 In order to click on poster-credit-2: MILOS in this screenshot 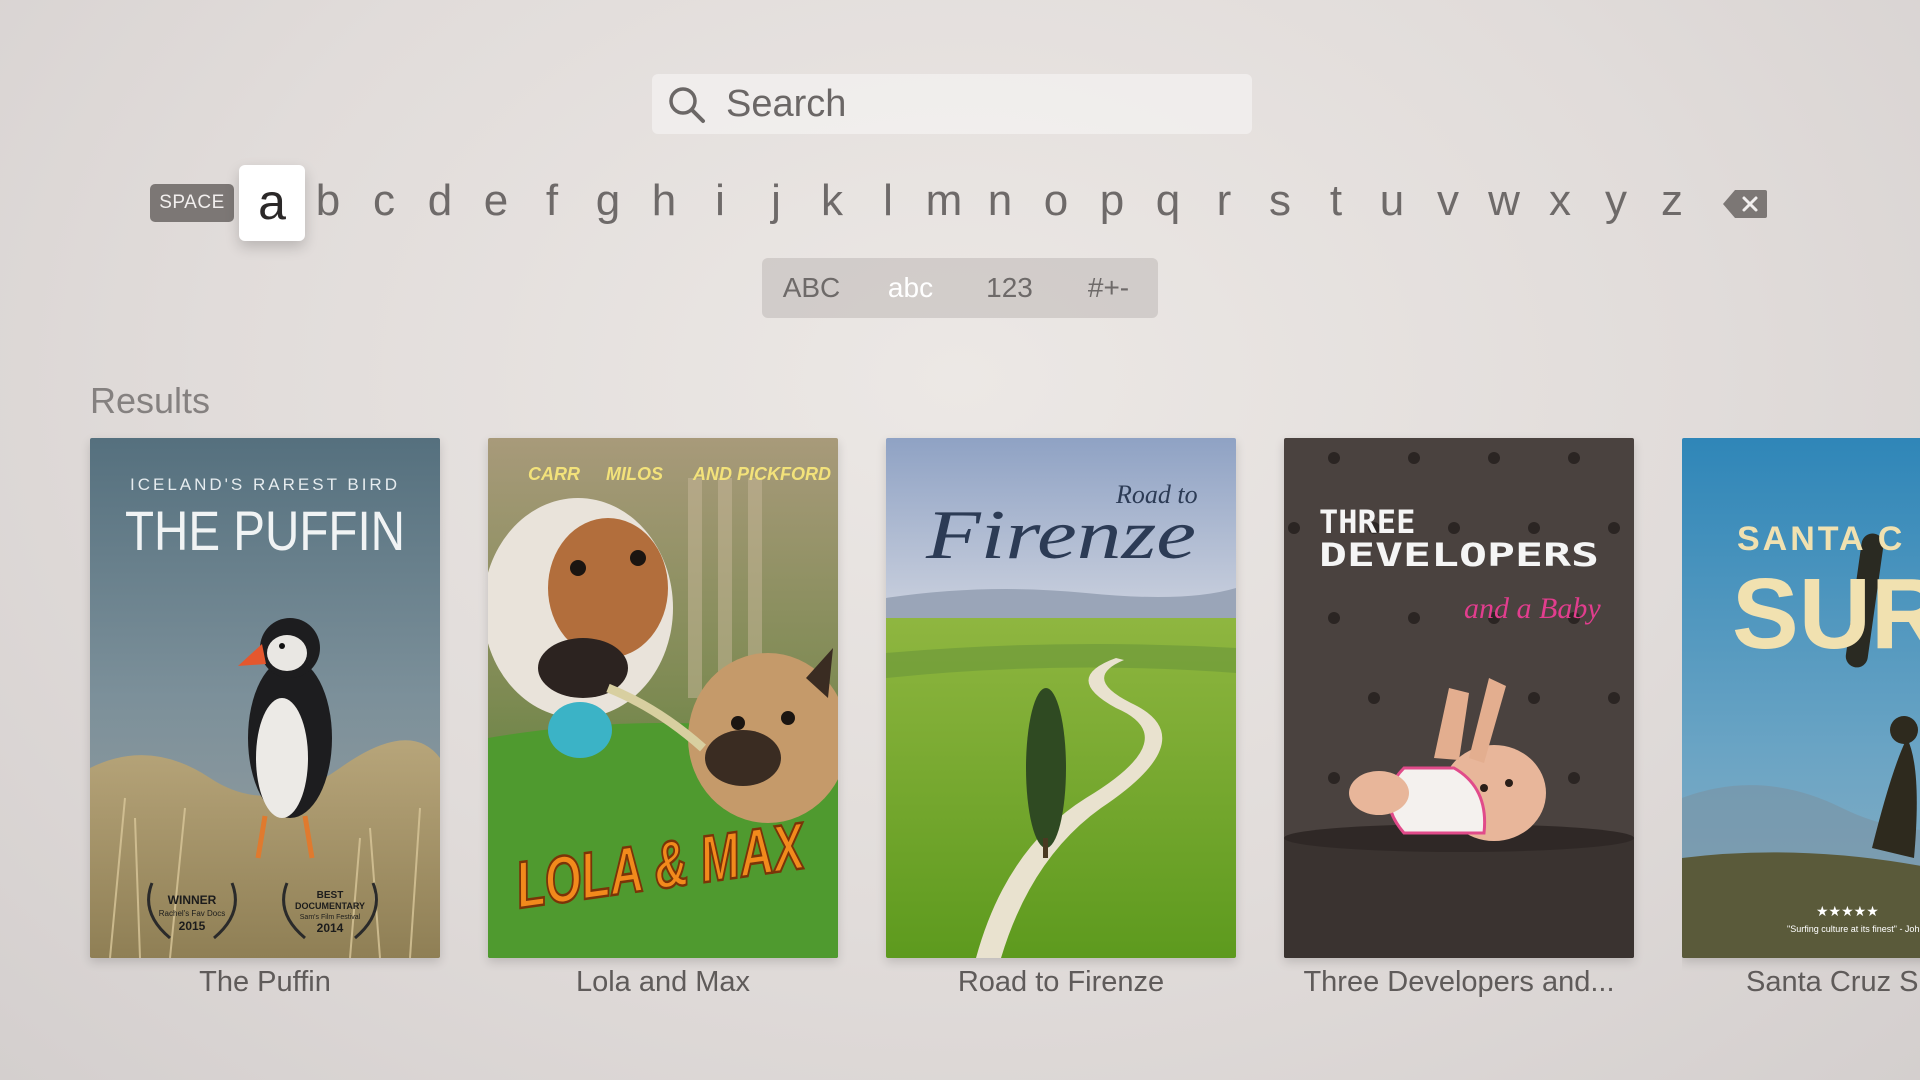, I will do `click(634, 474)`.